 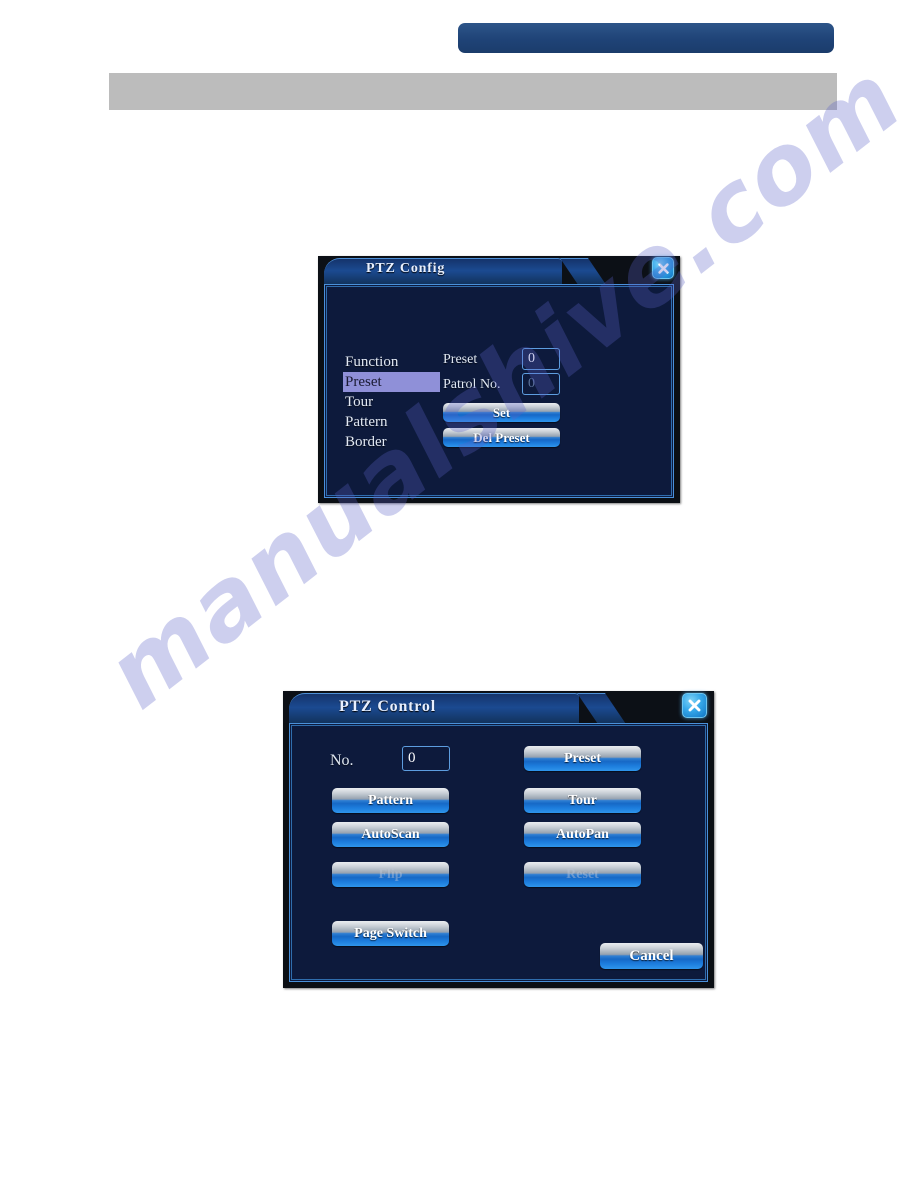 What do you see at coordinates (366, 441) in the screenshot?
I see `menu-item-label: Border` at bounding box center [366, 441].